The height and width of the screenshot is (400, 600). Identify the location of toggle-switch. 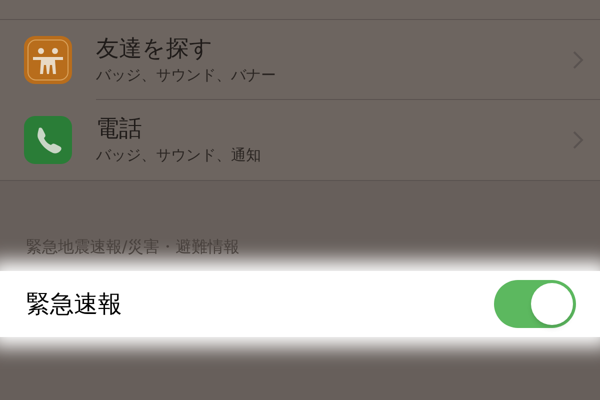
(535, 304).